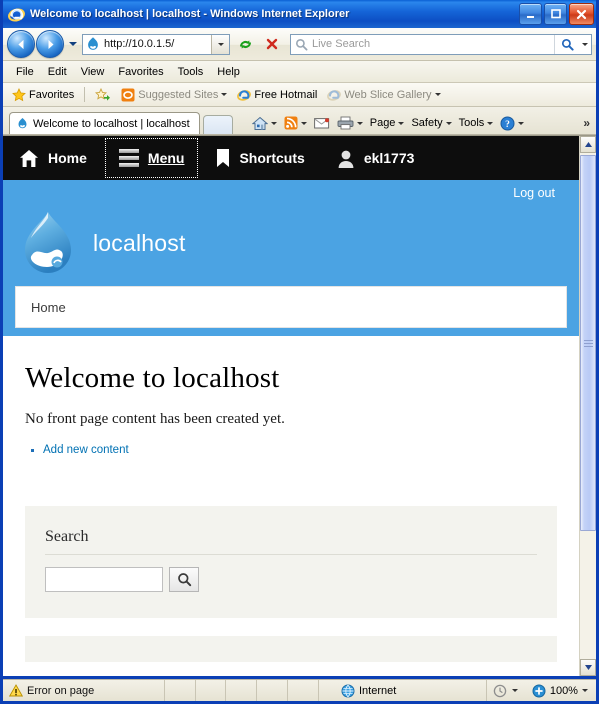  I want to click on add-to-favorites-bar-button, so click(103, 95).